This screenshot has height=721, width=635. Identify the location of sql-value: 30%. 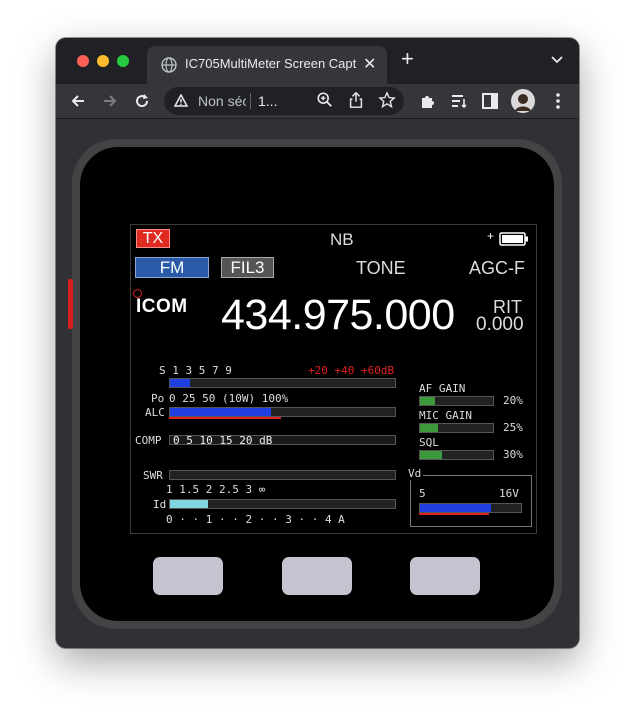
(513, 454).